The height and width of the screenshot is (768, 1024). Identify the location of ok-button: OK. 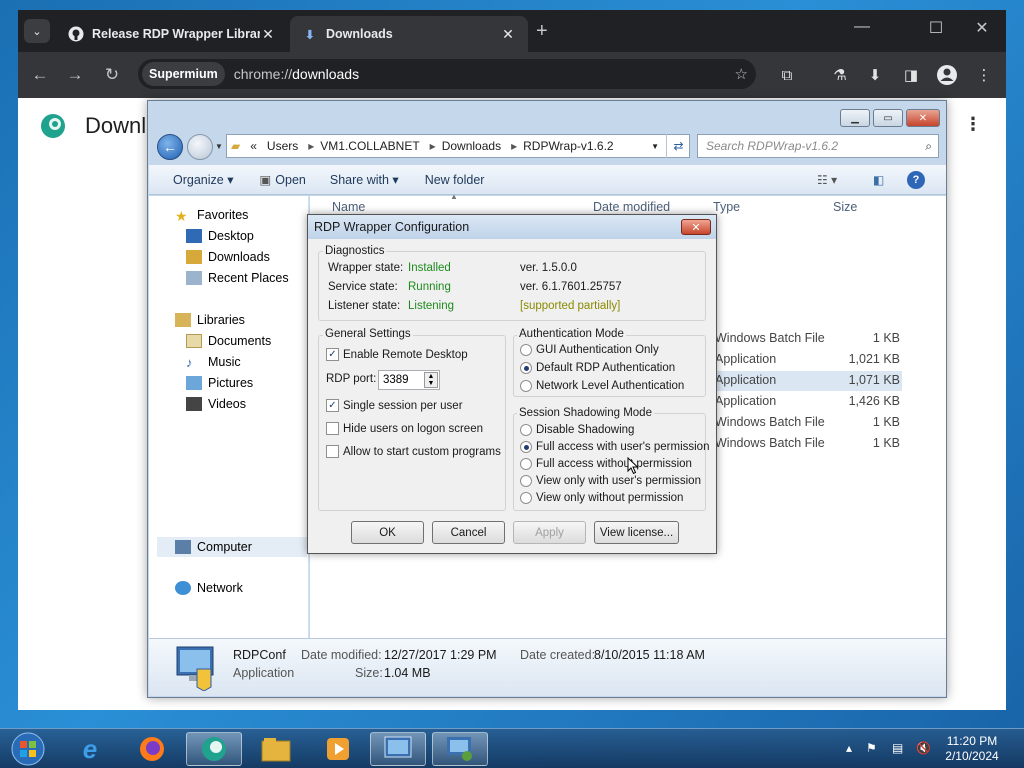
(387, 532).